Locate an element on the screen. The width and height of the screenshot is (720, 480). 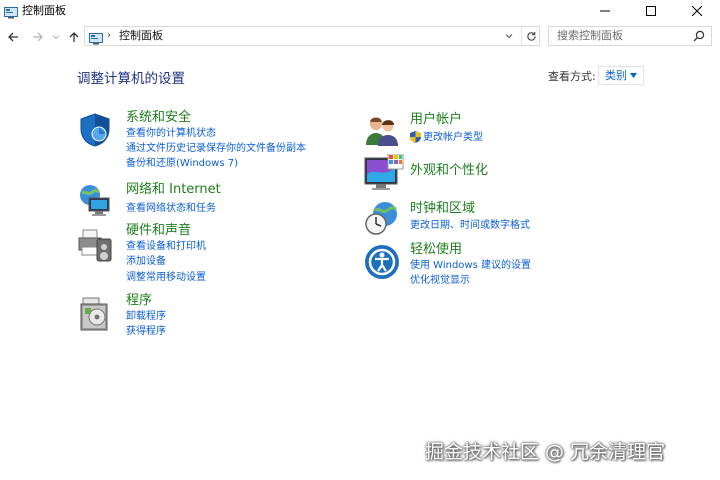
category-title-appearance: 外观和个性化 is located at coordinates (449, 171).